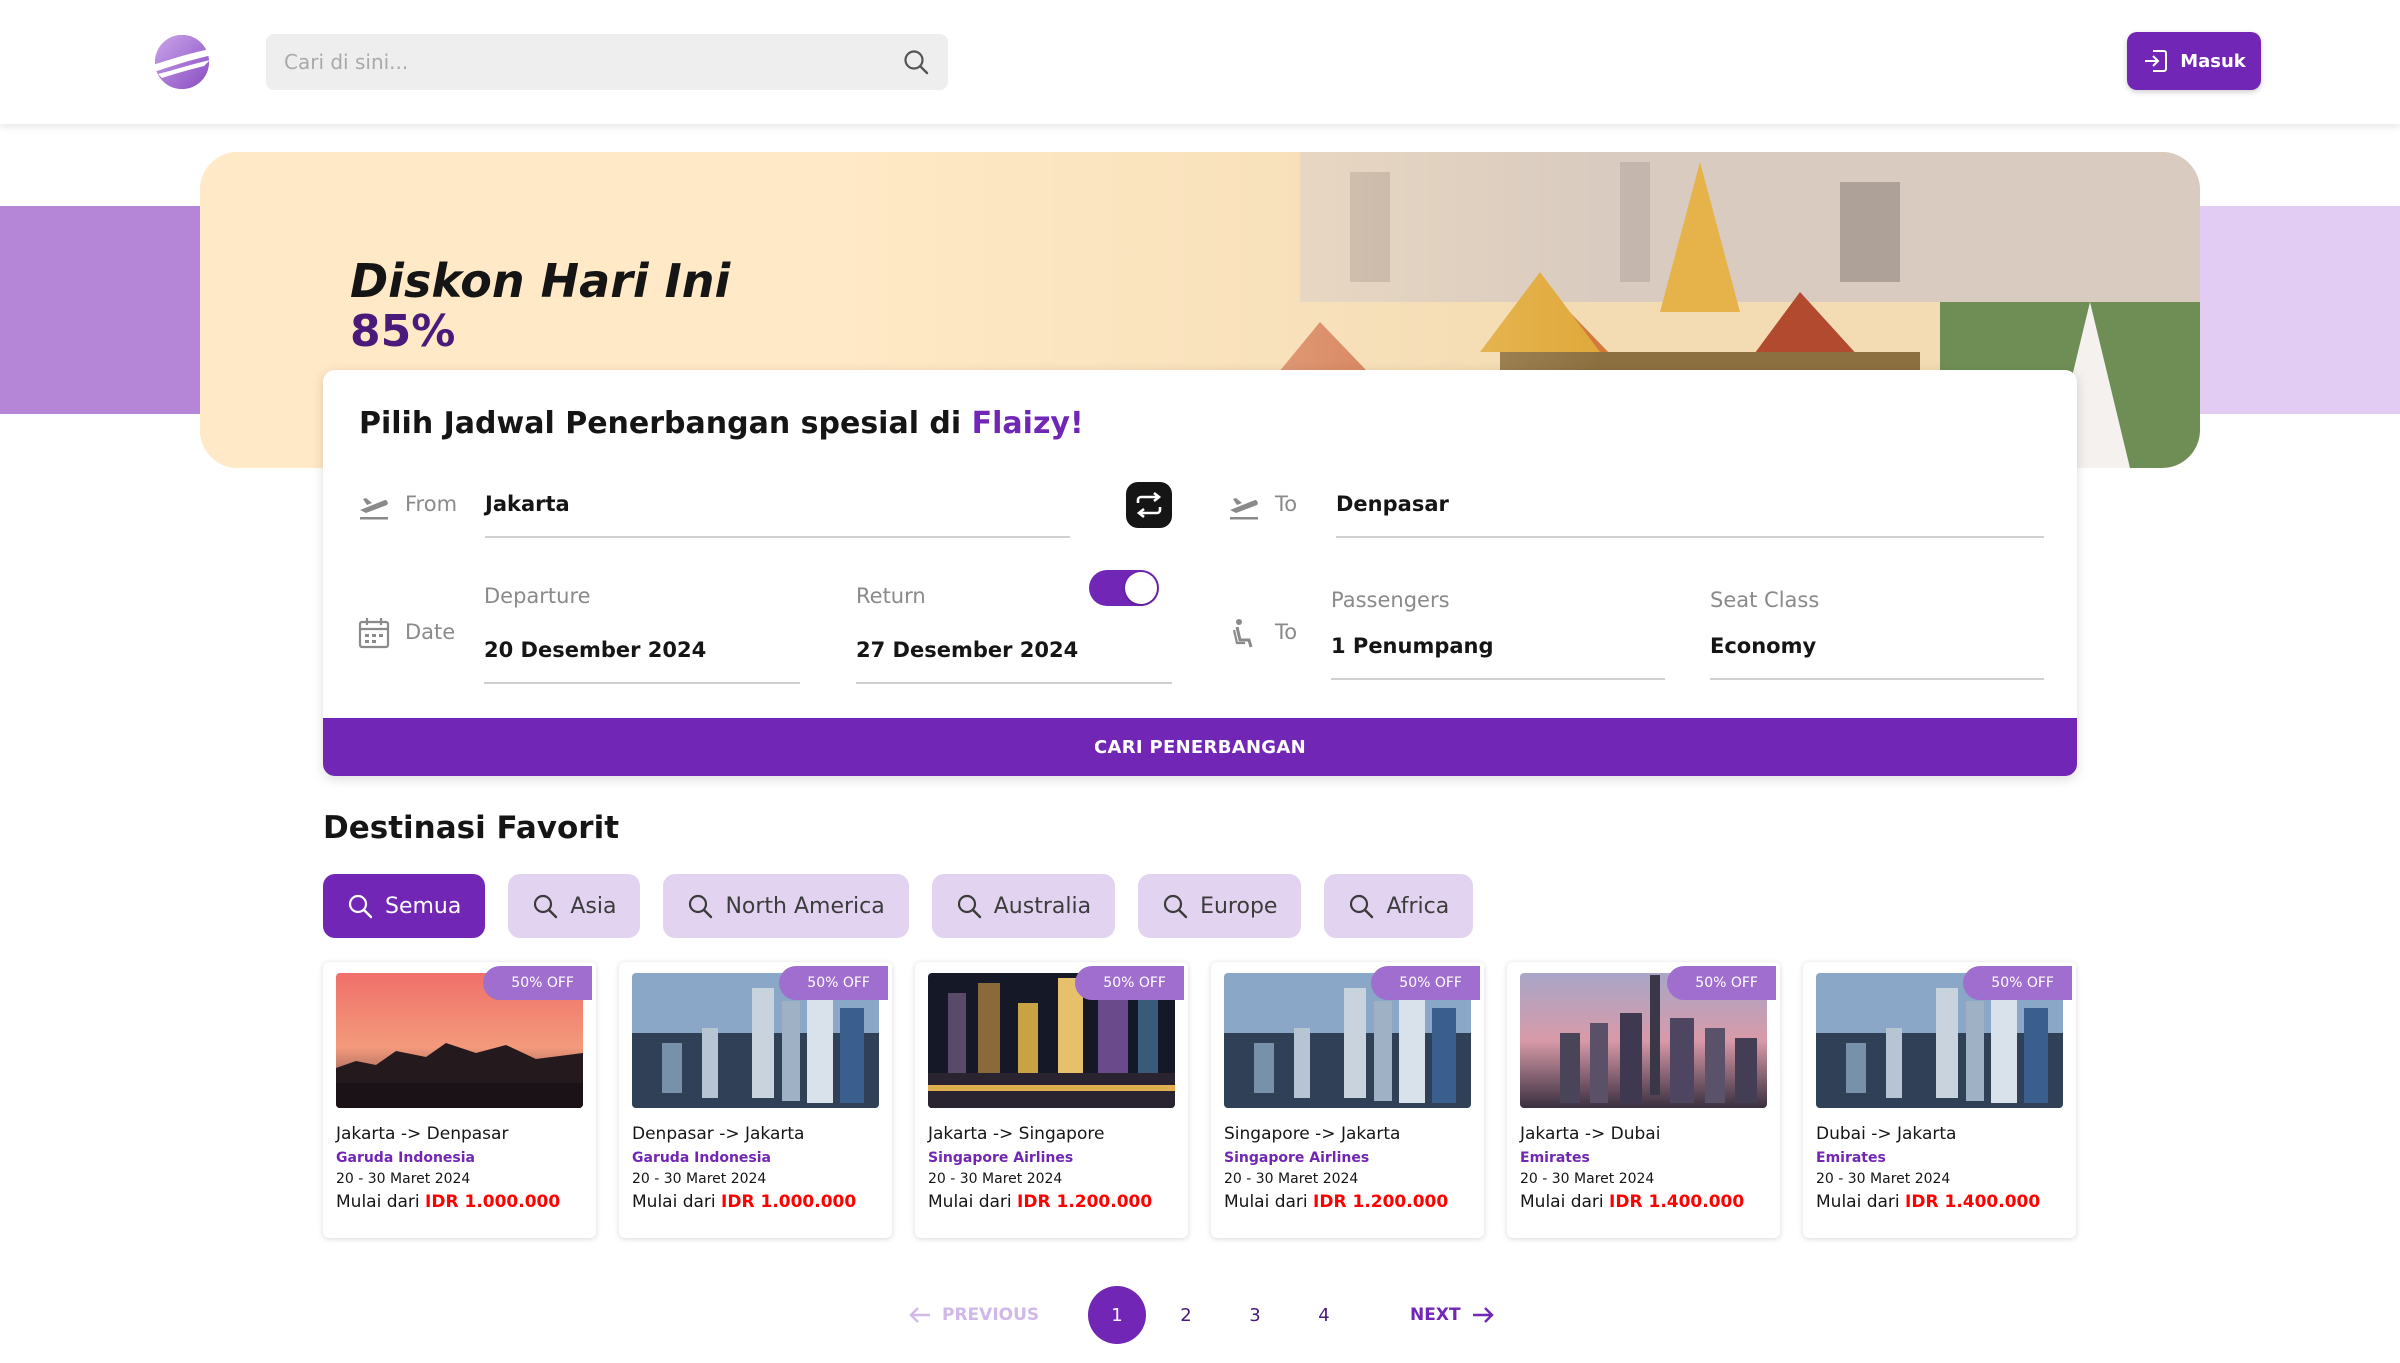 Image resolution: width=2400 pixels, height=1363 pixels. I want to click on price-text: Mulai dari IDR 1.400.000, so click(1928, 1202).